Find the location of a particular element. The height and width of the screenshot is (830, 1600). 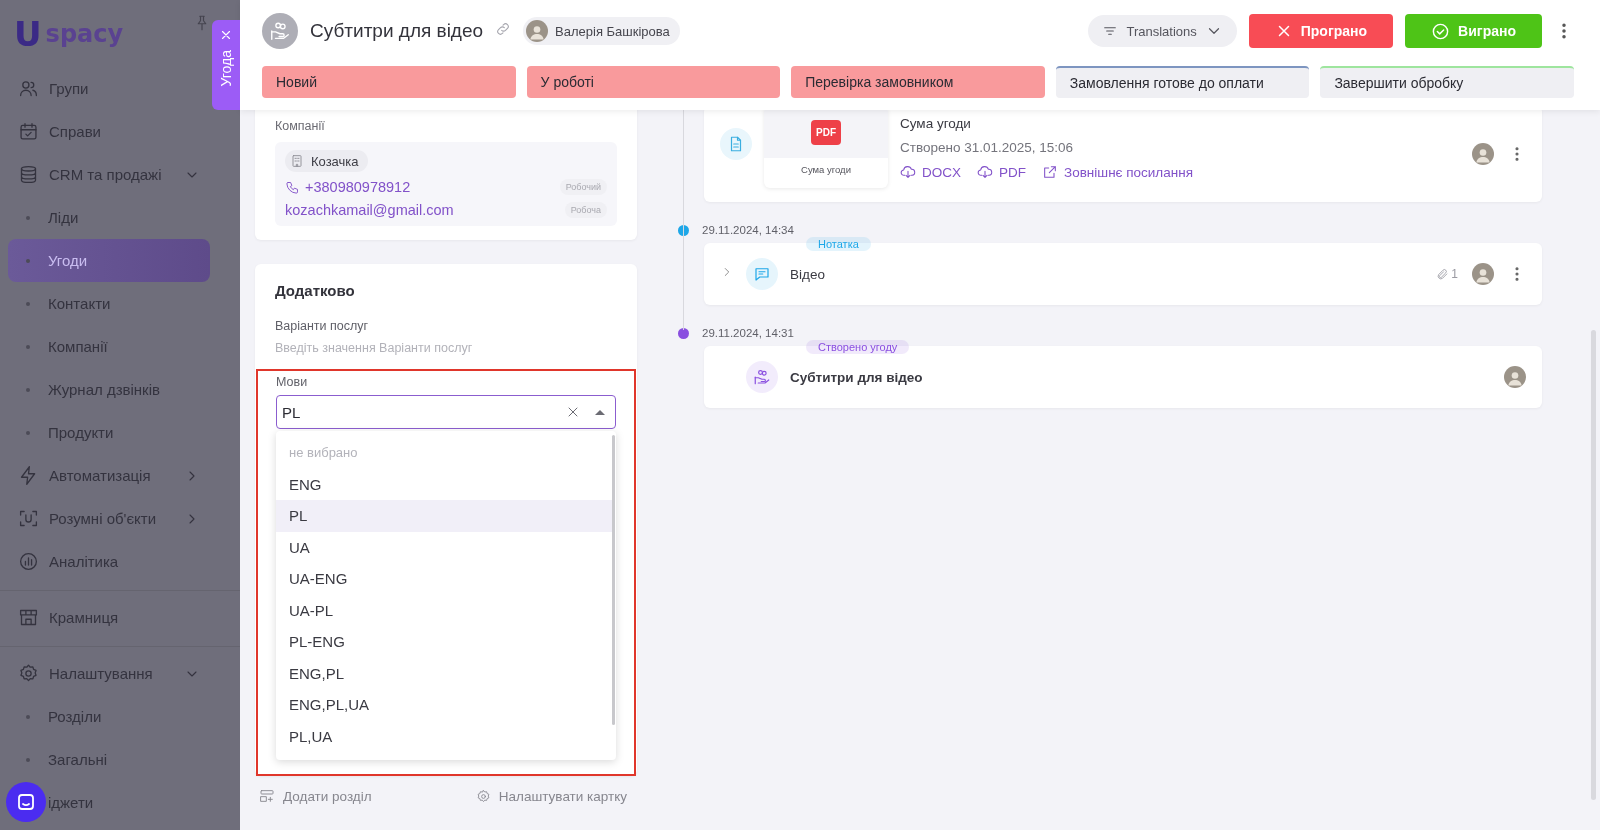

entry-type-tag: Нотатка is located at coordinates (838, 244).